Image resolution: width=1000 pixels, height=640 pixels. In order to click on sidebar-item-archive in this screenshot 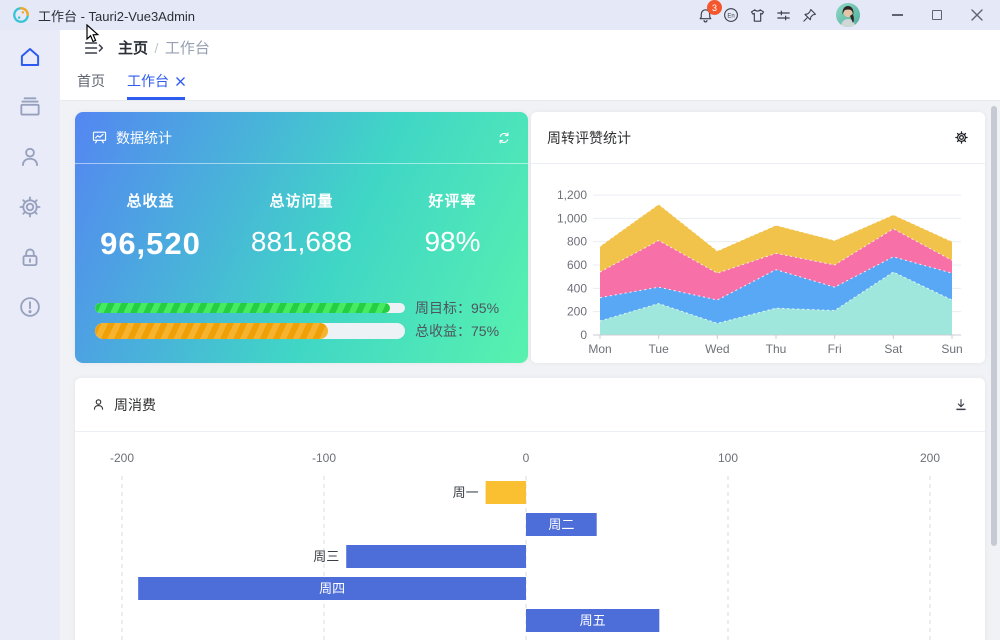, I will do `click(30, 107)`.